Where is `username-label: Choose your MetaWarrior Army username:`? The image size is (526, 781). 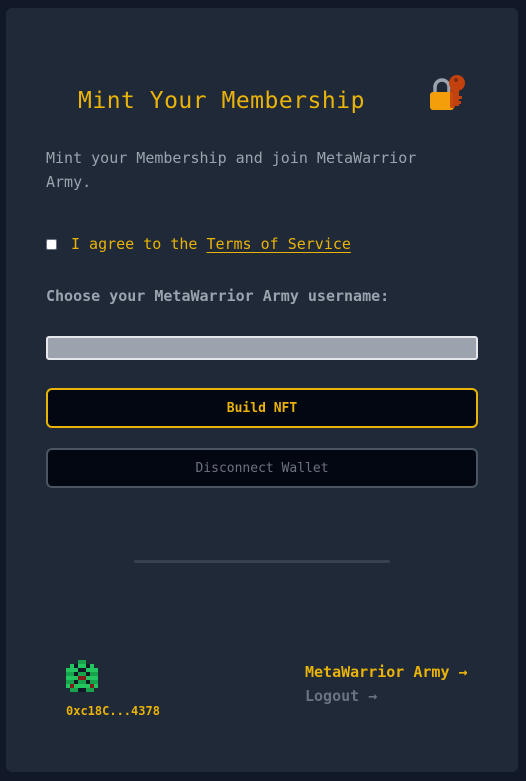 username-label: Choose your MetaWarrior Army username: is located at coordinates (218, 296).